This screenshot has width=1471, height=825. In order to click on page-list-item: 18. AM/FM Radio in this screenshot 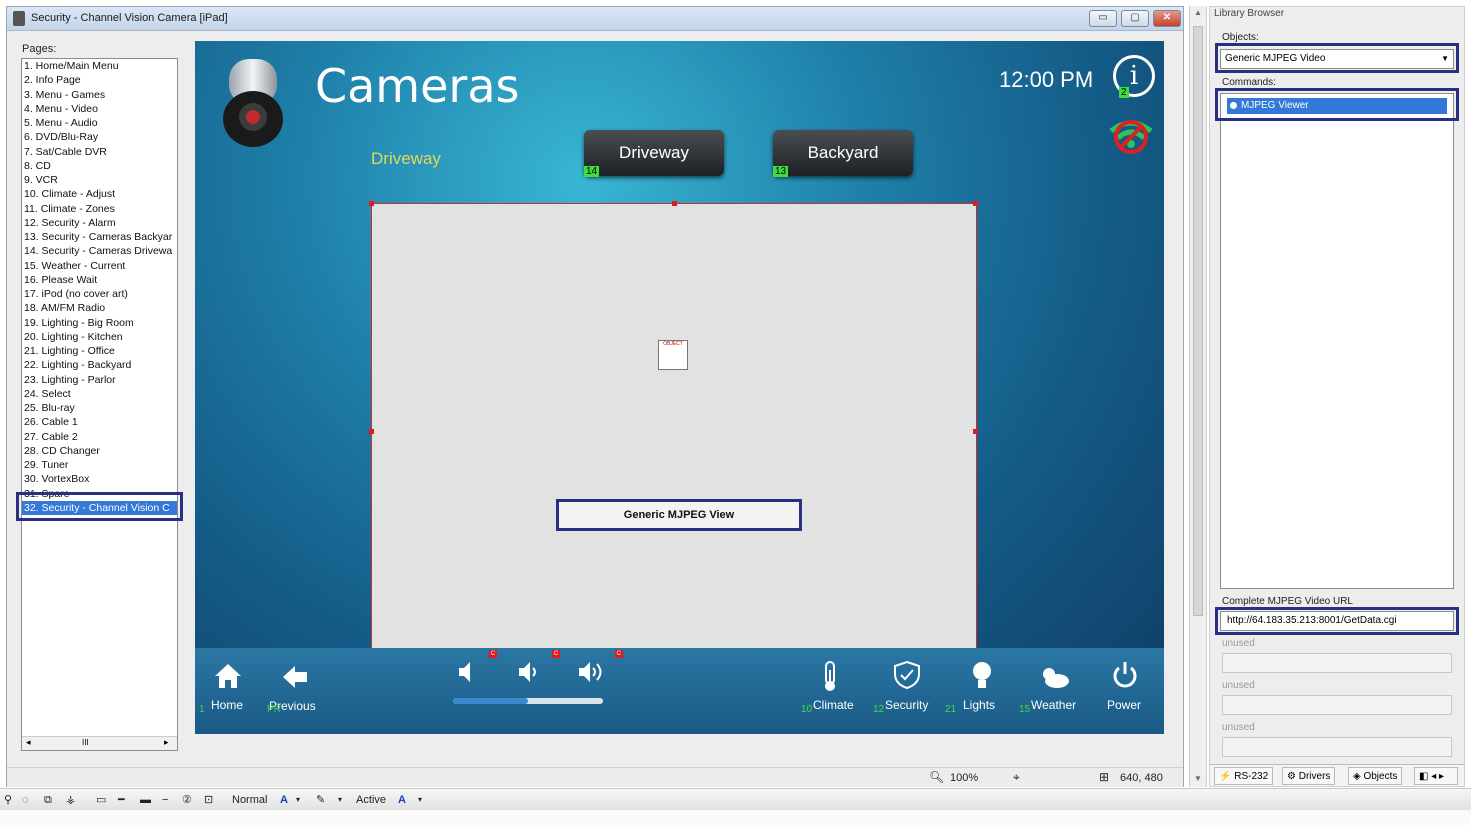, I will do `click(99, 308)`.